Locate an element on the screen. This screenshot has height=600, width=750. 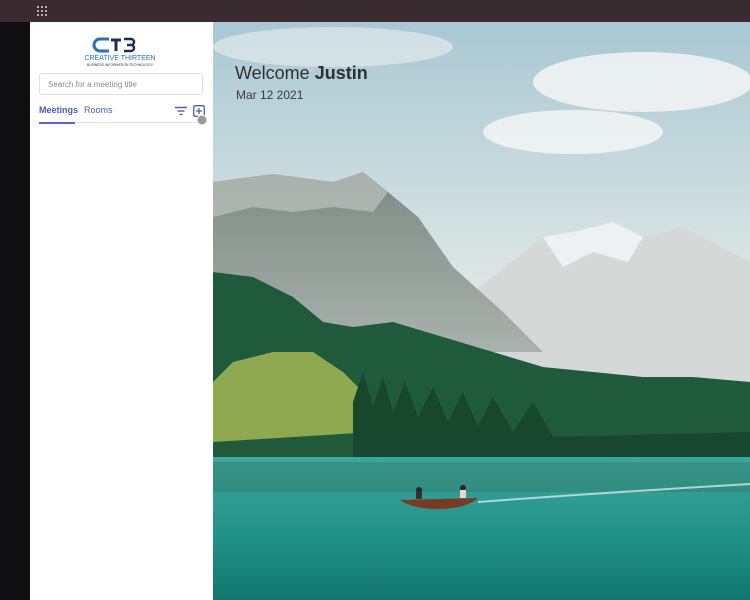
welcome-heading: Welcome Justin is located at coordinates (301, 73).